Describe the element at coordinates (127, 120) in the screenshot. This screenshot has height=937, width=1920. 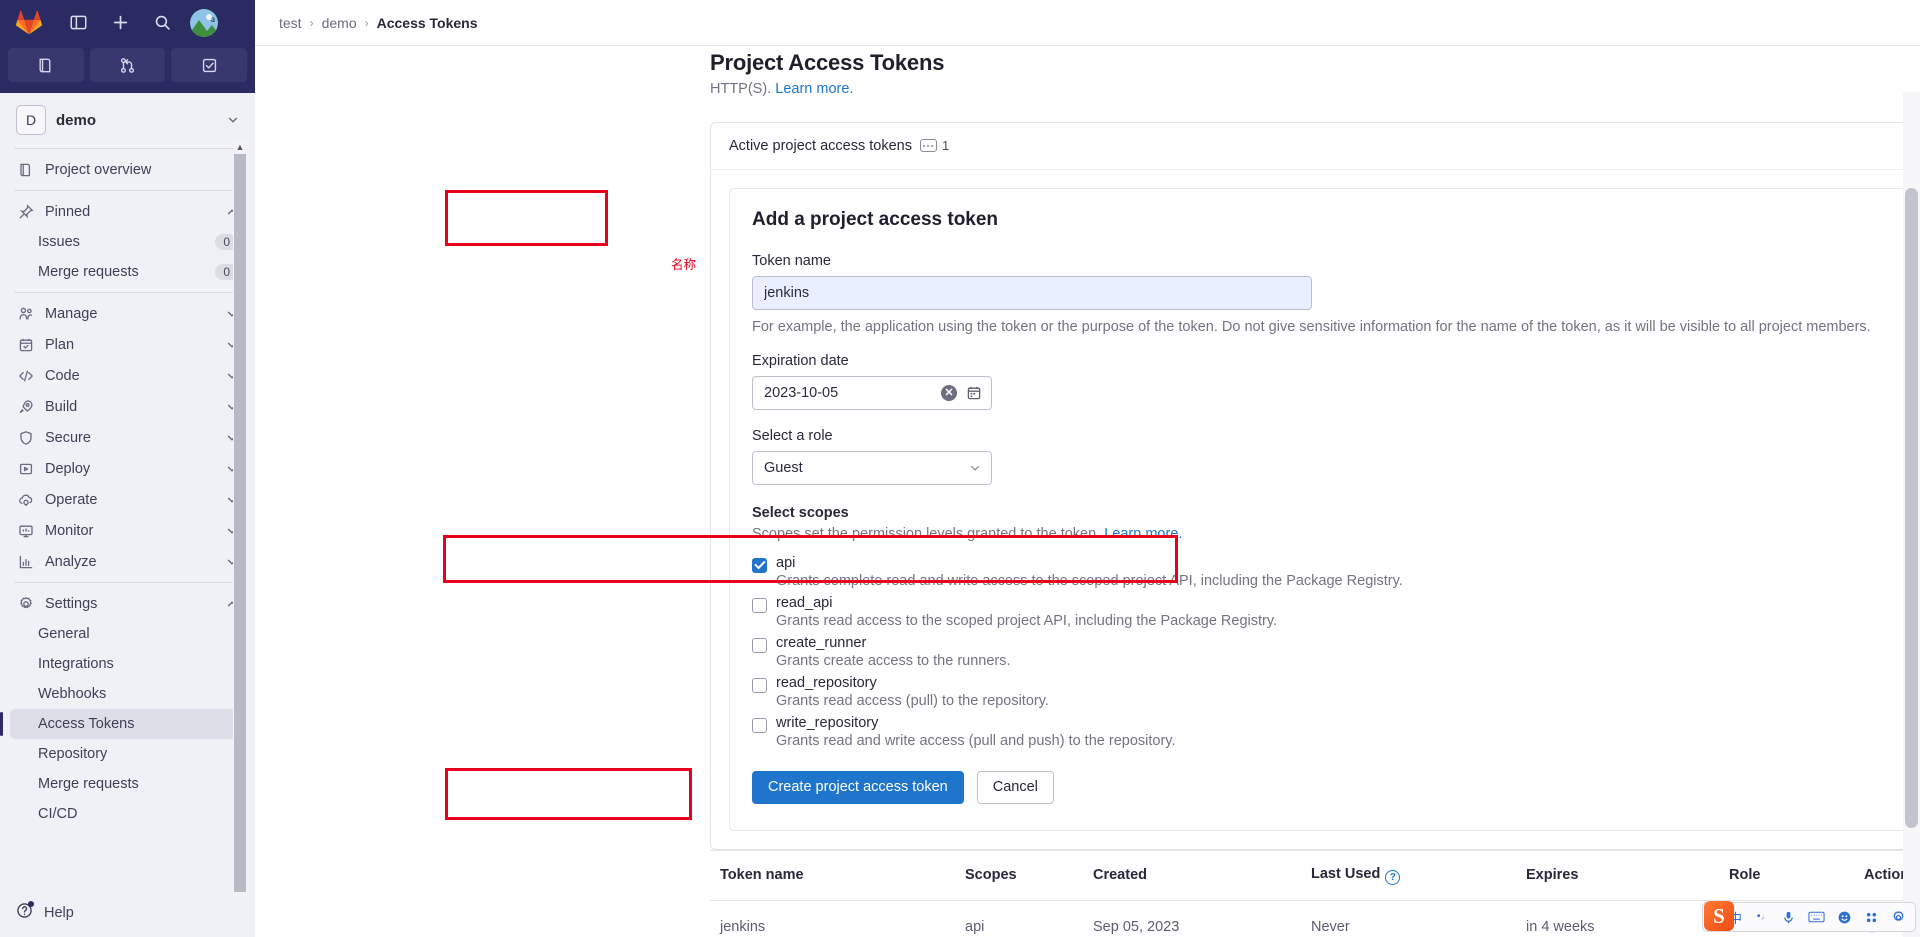
I see `sidebar-project-context: D demo` at that location.